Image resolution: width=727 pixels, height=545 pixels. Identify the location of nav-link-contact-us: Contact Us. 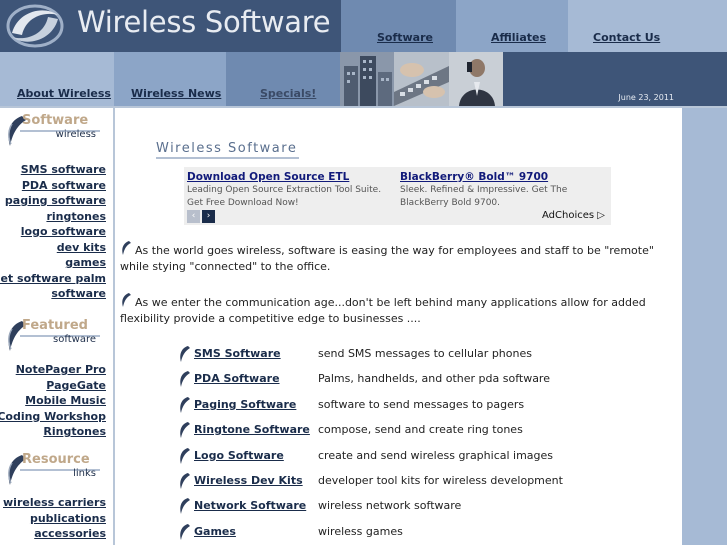
(626, 37).